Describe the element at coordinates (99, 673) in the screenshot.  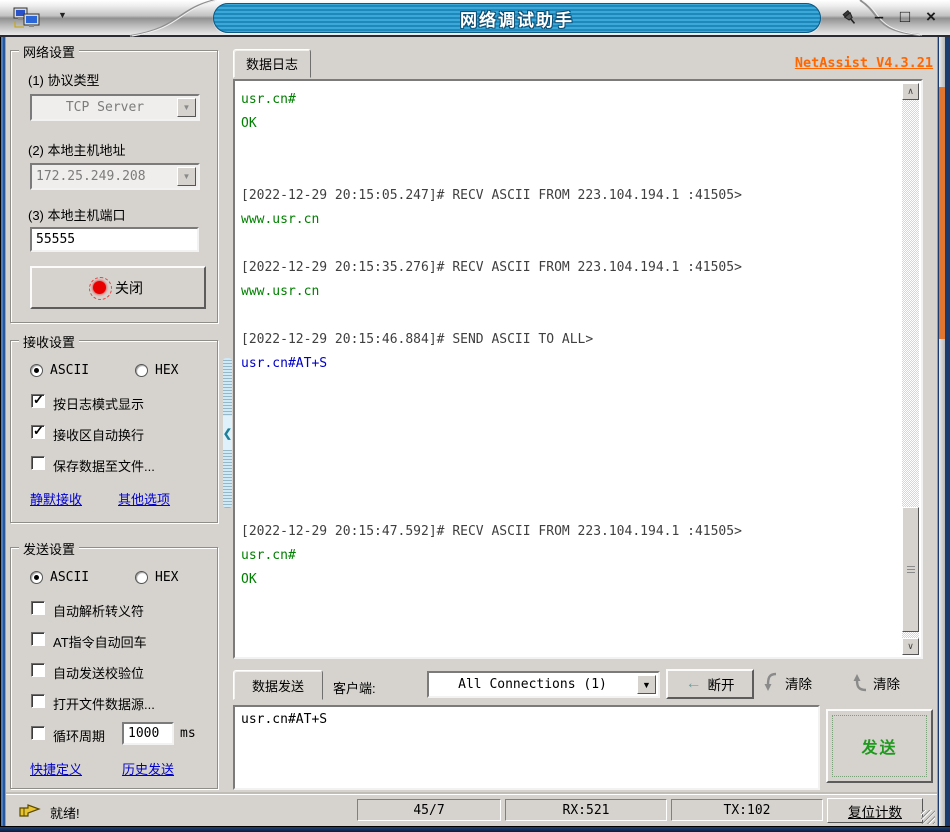
I see `checksum-label: 自动发送校验位` at that location.